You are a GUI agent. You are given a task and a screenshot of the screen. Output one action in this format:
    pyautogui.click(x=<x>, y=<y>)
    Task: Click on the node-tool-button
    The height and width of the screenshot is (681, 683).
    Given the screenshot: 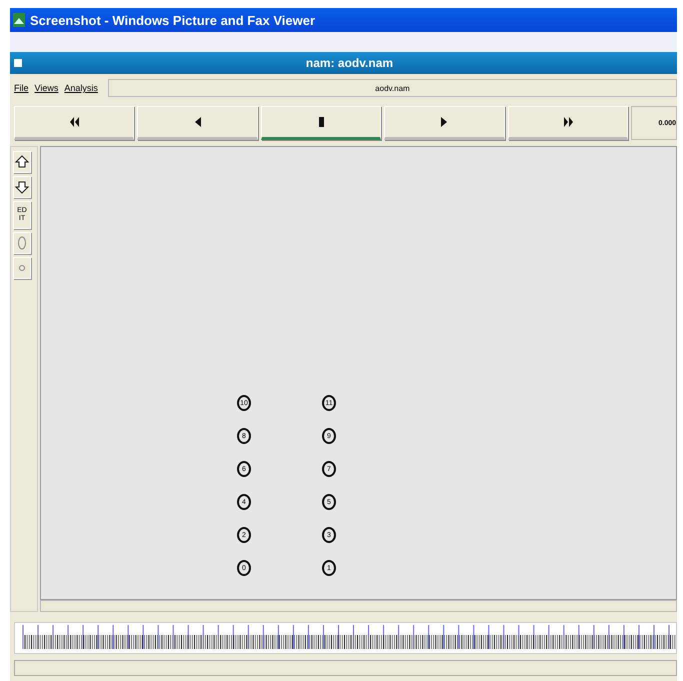 What is the action you would take?
    pyautogui.click(x=22, y=268)
    